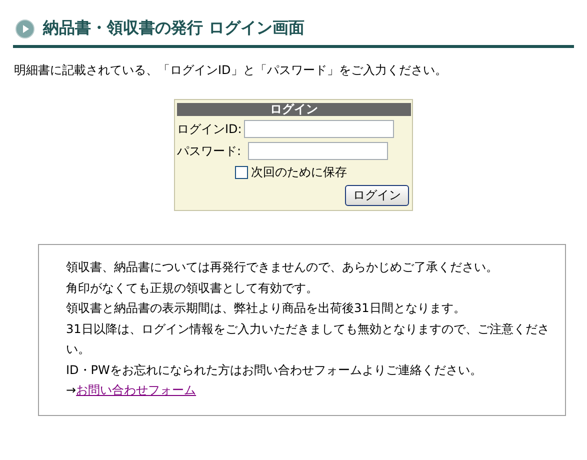  Describe the element at coordinates (294, 109) in the screenshot. I see `login-heading: ログイン` at that location.